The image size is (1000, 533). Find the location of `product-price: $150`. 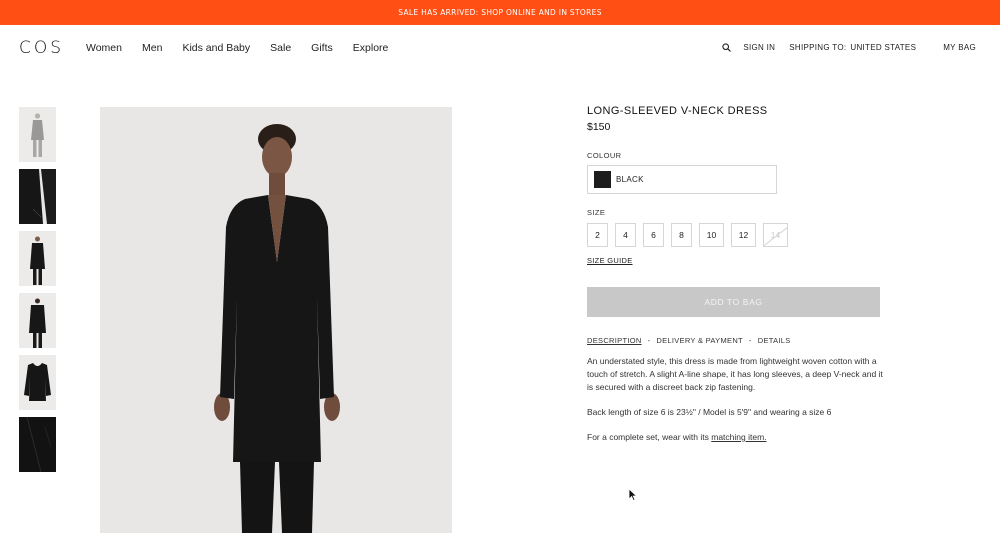

product-price: $150 is located at coordinates (599, 127).